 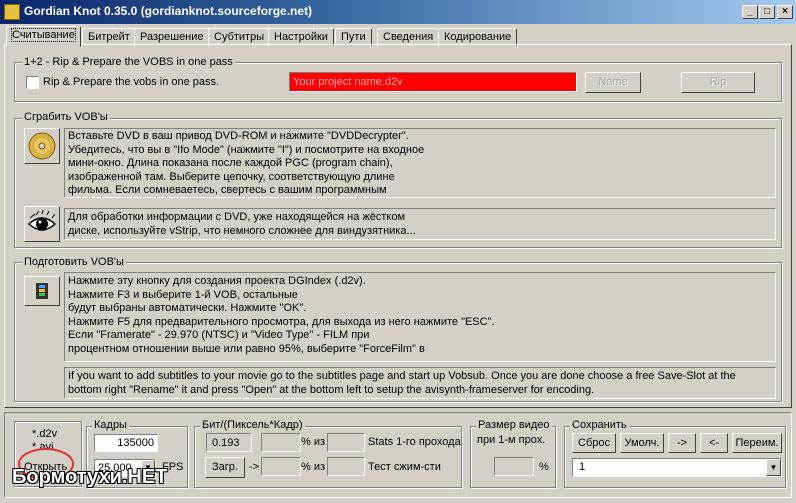 What do you see at coordinates (252, 425) in the screenshot?
I see `bits-label: Бит/(Пиксель*Кадр)` at bounding box center [252, 425].